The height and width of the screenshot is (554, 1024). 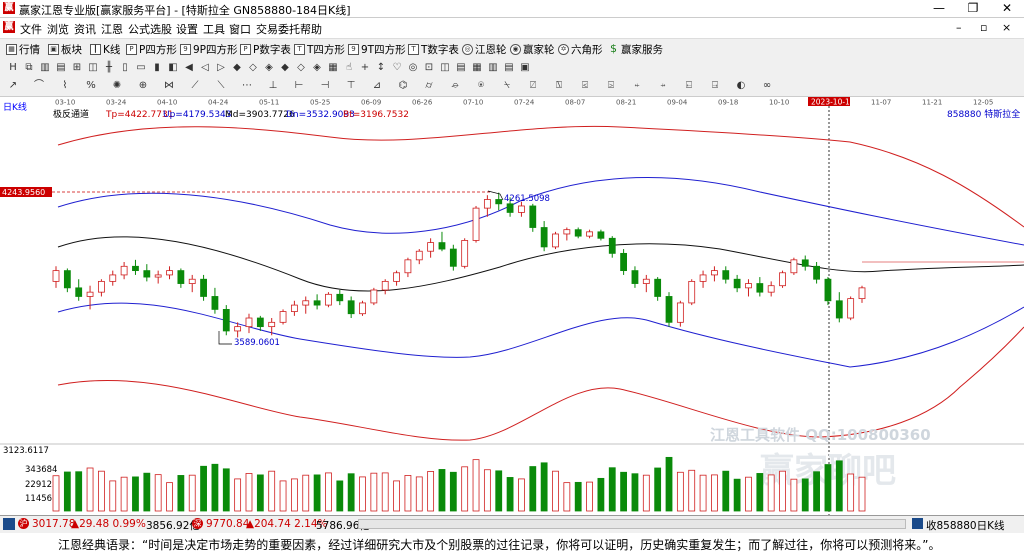 What do you see at coordinates (221, 68) in the screenshot?
I see `toolbar-tool-icon: ▷` at bounding box center [221, 68].